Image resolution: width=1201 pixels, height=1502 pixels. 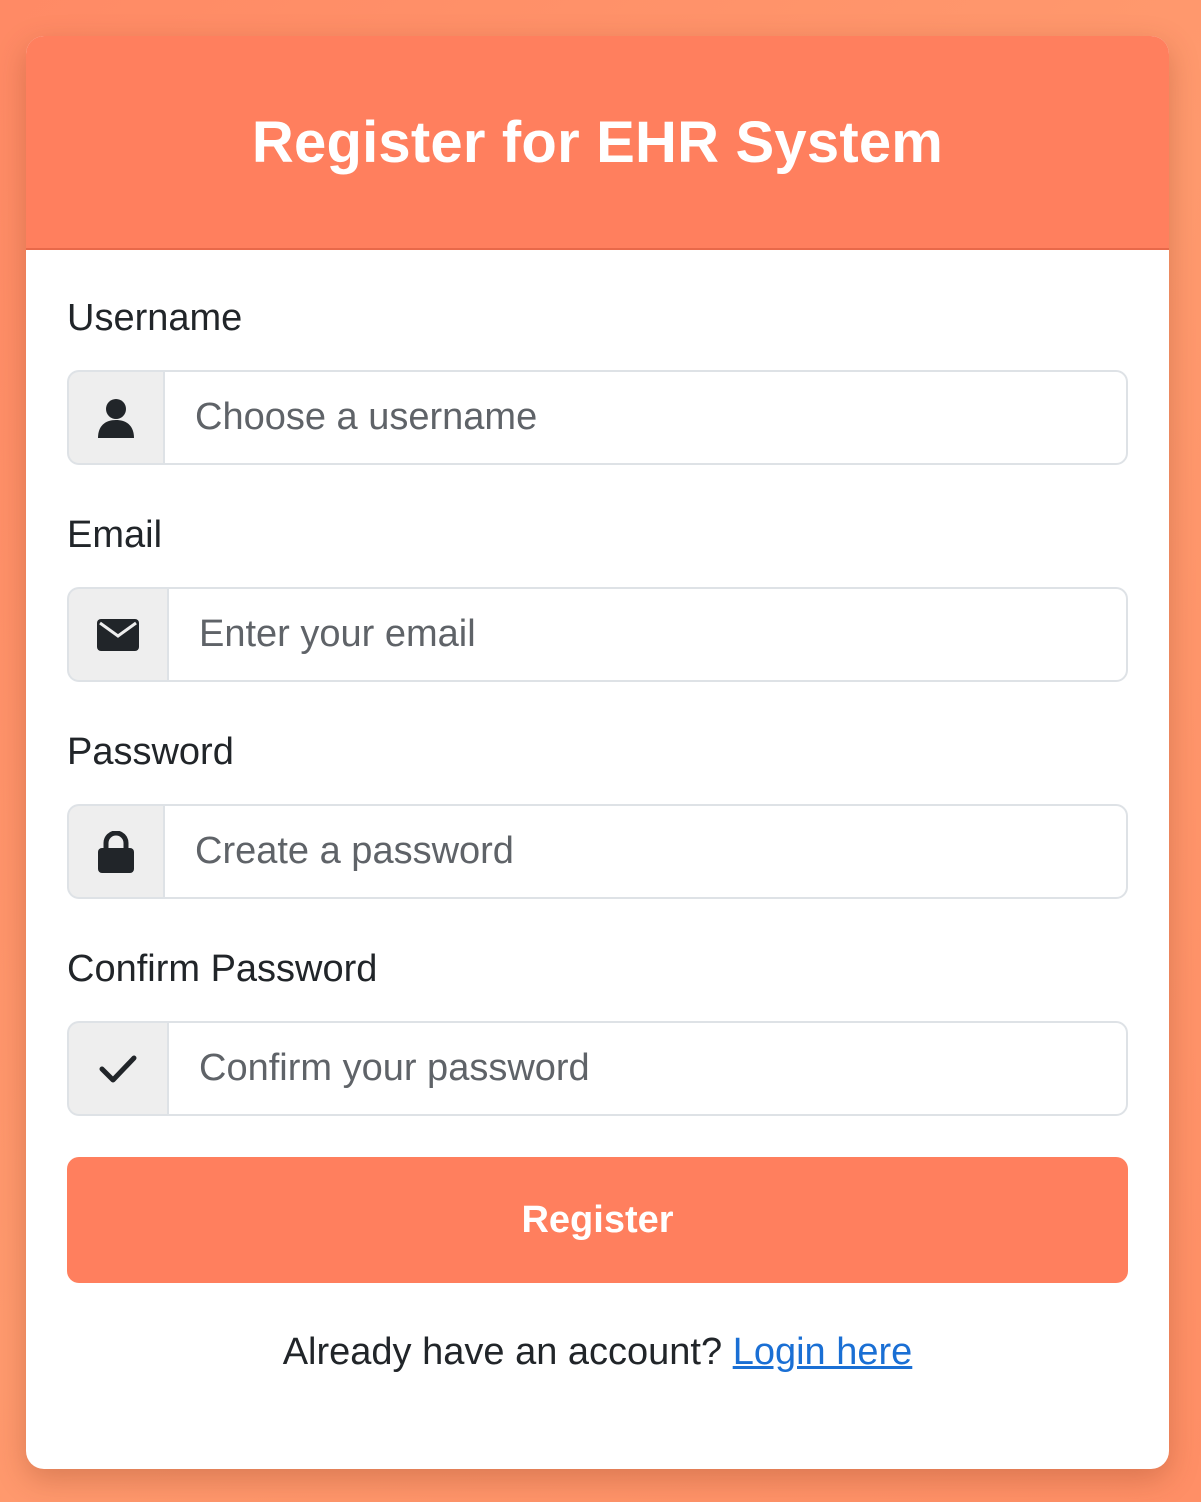 What do you see at coordinates (115, 535) in the screenshot?
I see `email-label: Email` at bounding box center [115, 535].